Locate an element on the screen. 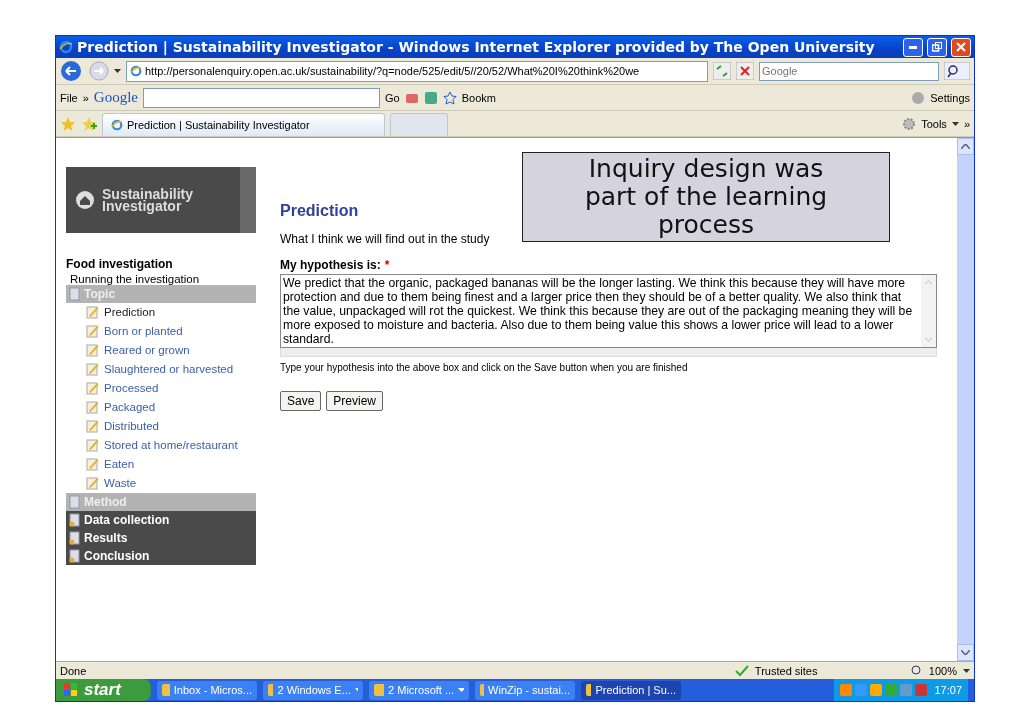 The width and height of the screenshot is (1023, 708). close-icon is located at coordinates (961, 47).